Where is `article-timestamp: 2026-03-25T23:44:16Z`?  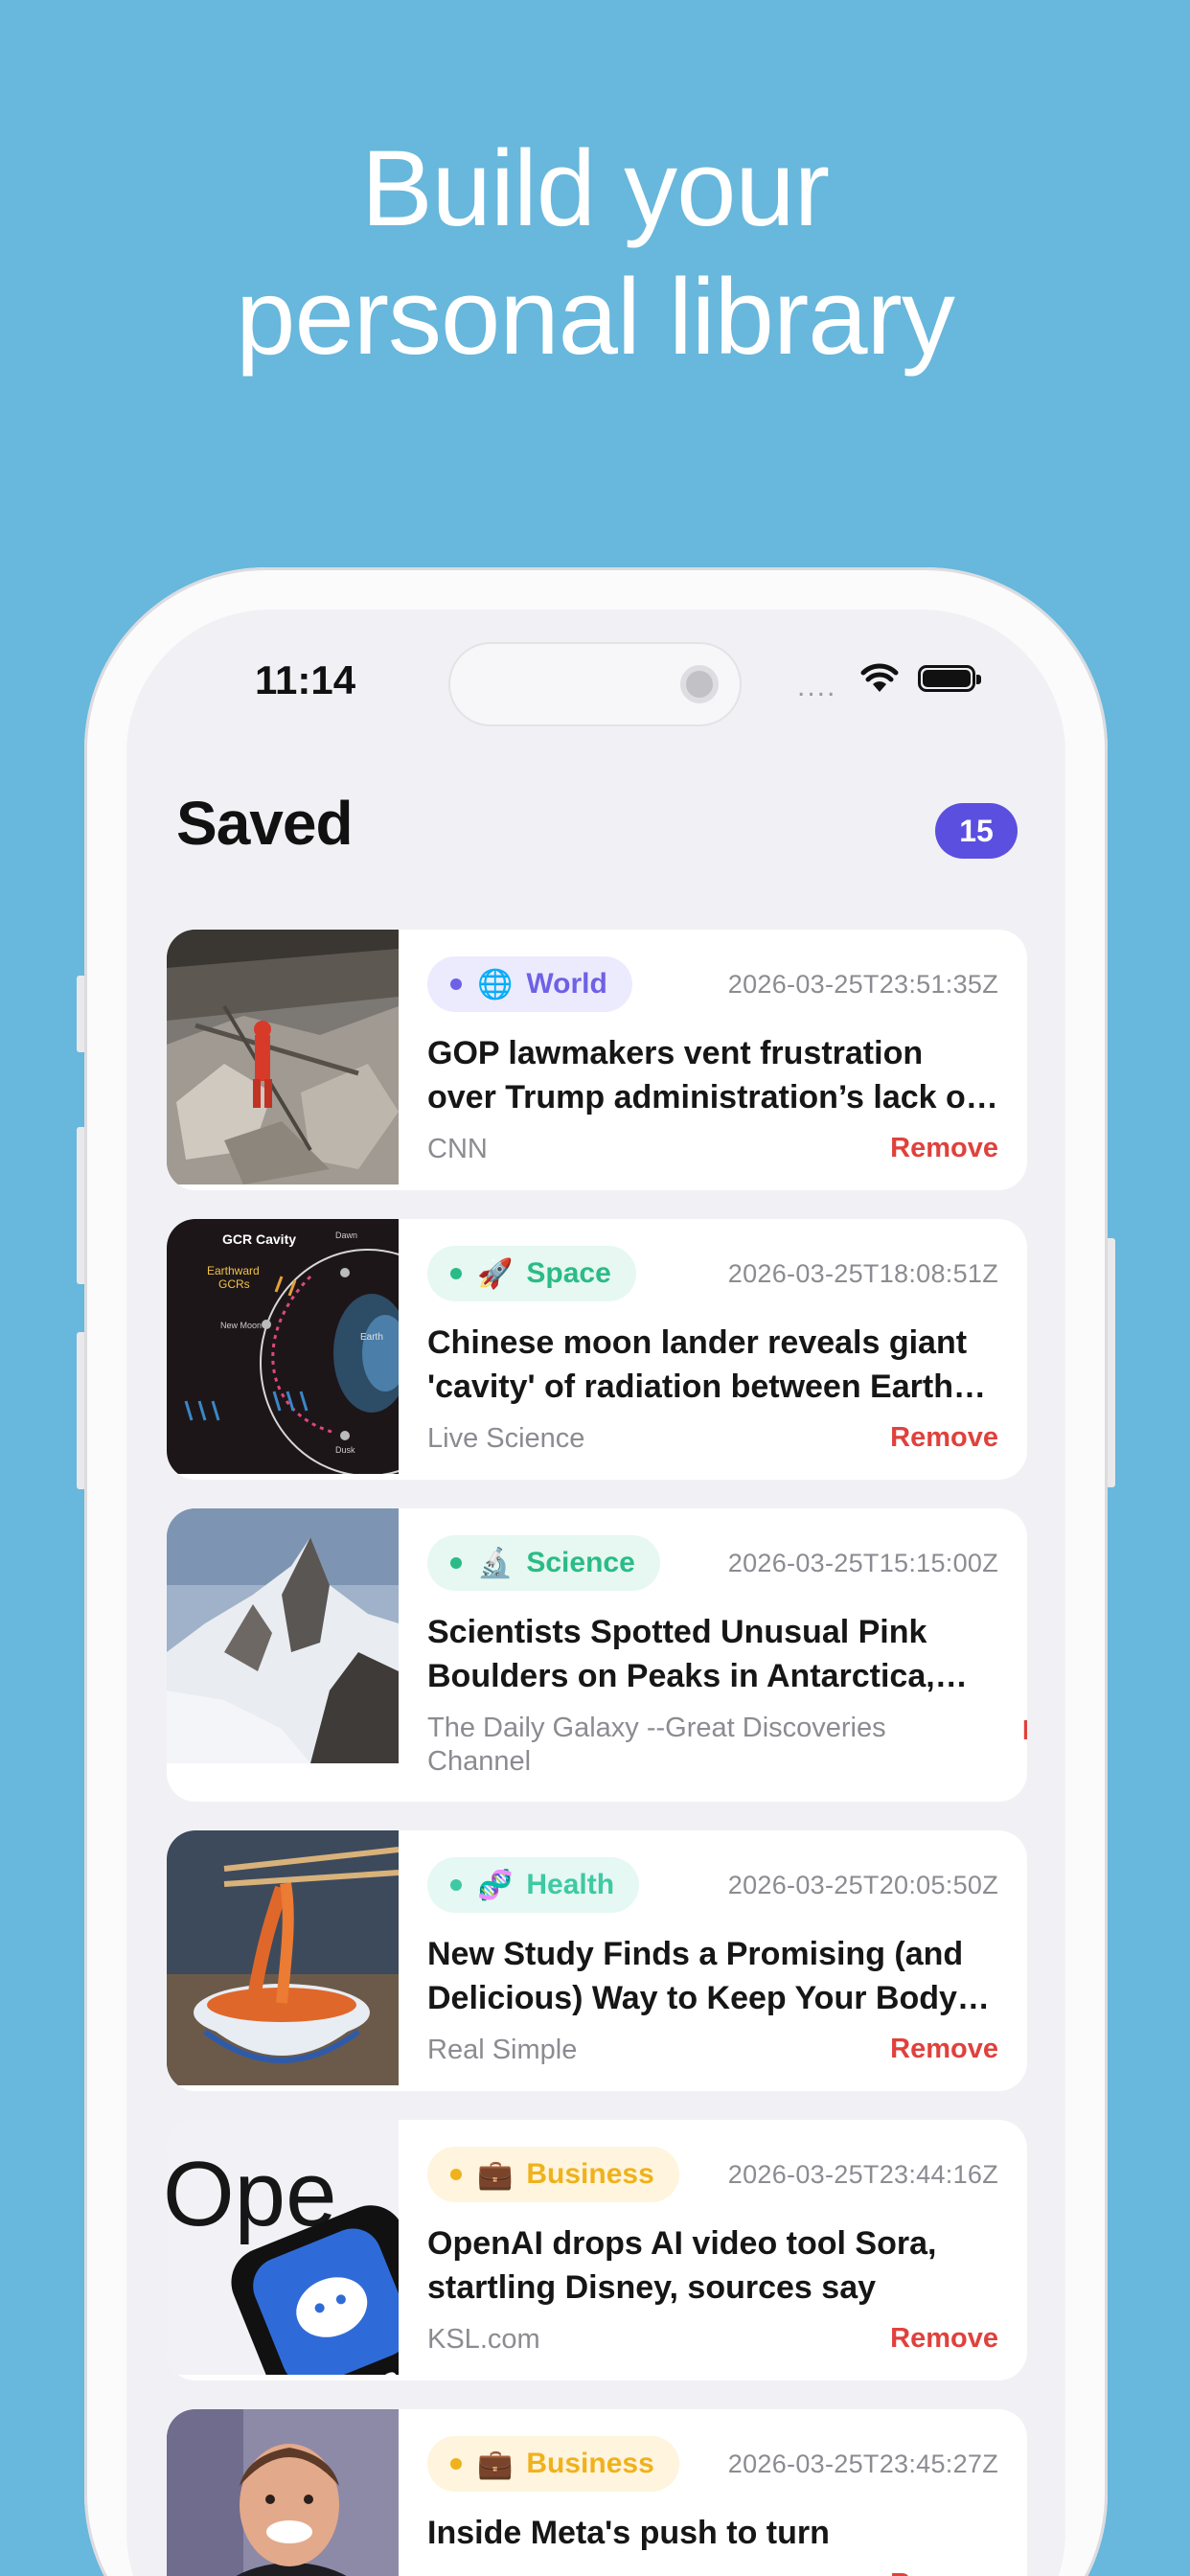 article-timestamp: 2026-03-25T23:44:16Z is located at coordinates (863, 2174).